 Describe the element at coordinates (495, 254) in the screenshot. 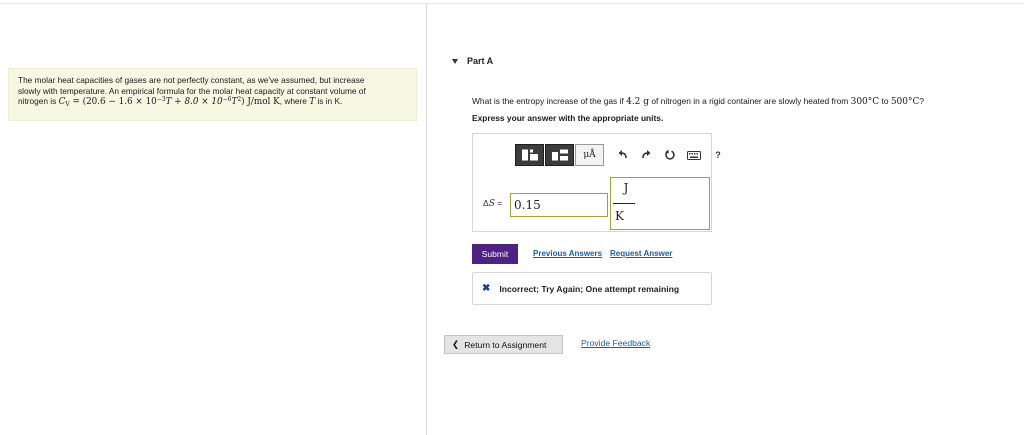

I see `submit-button: Submit` at that location.